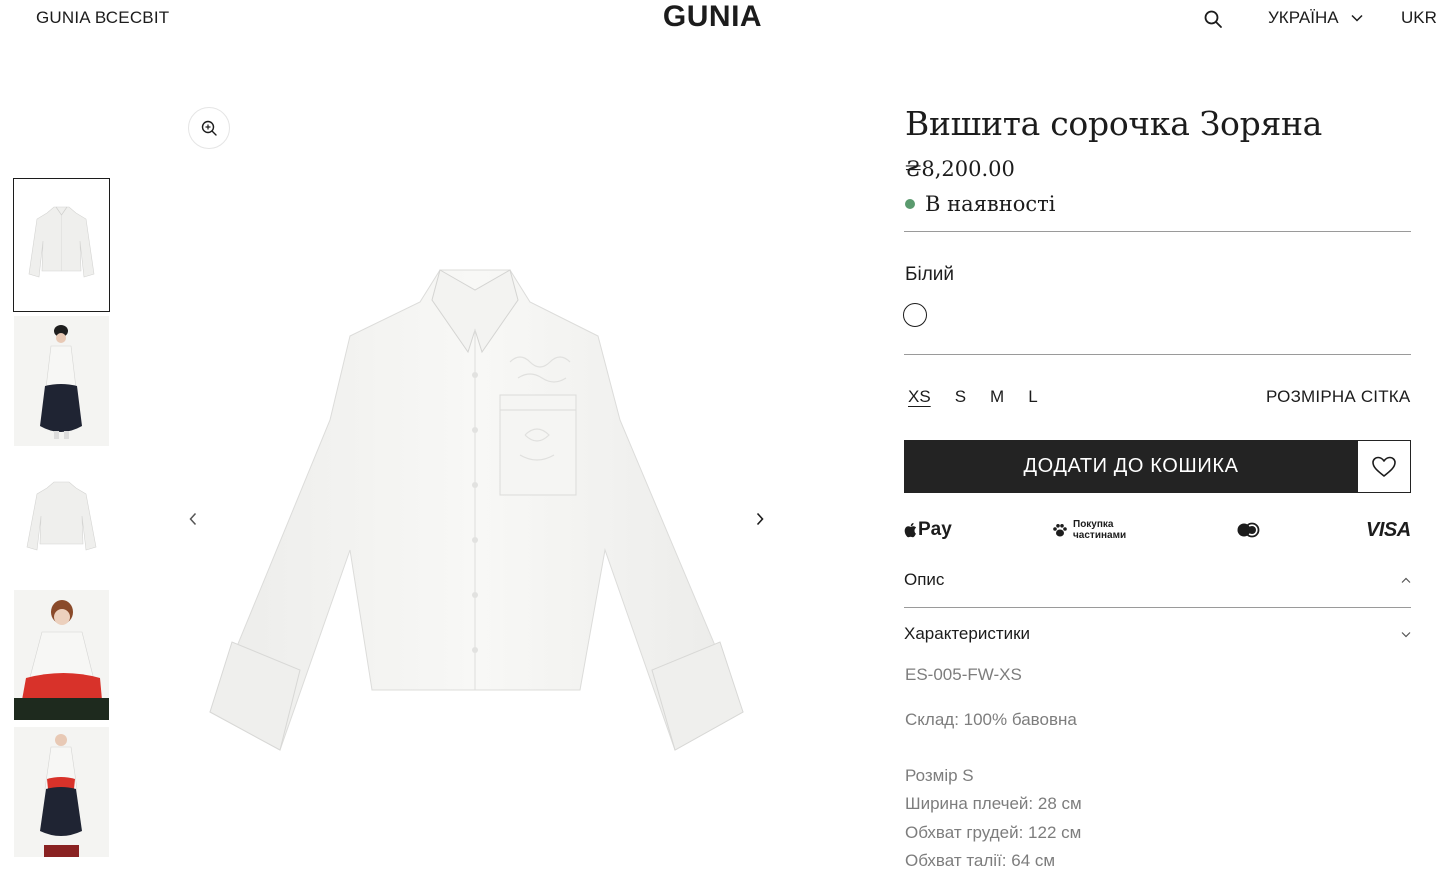 This screenshot has width=1443, height=875. I want to click on stock-status: В наявності, so click(980, 204).